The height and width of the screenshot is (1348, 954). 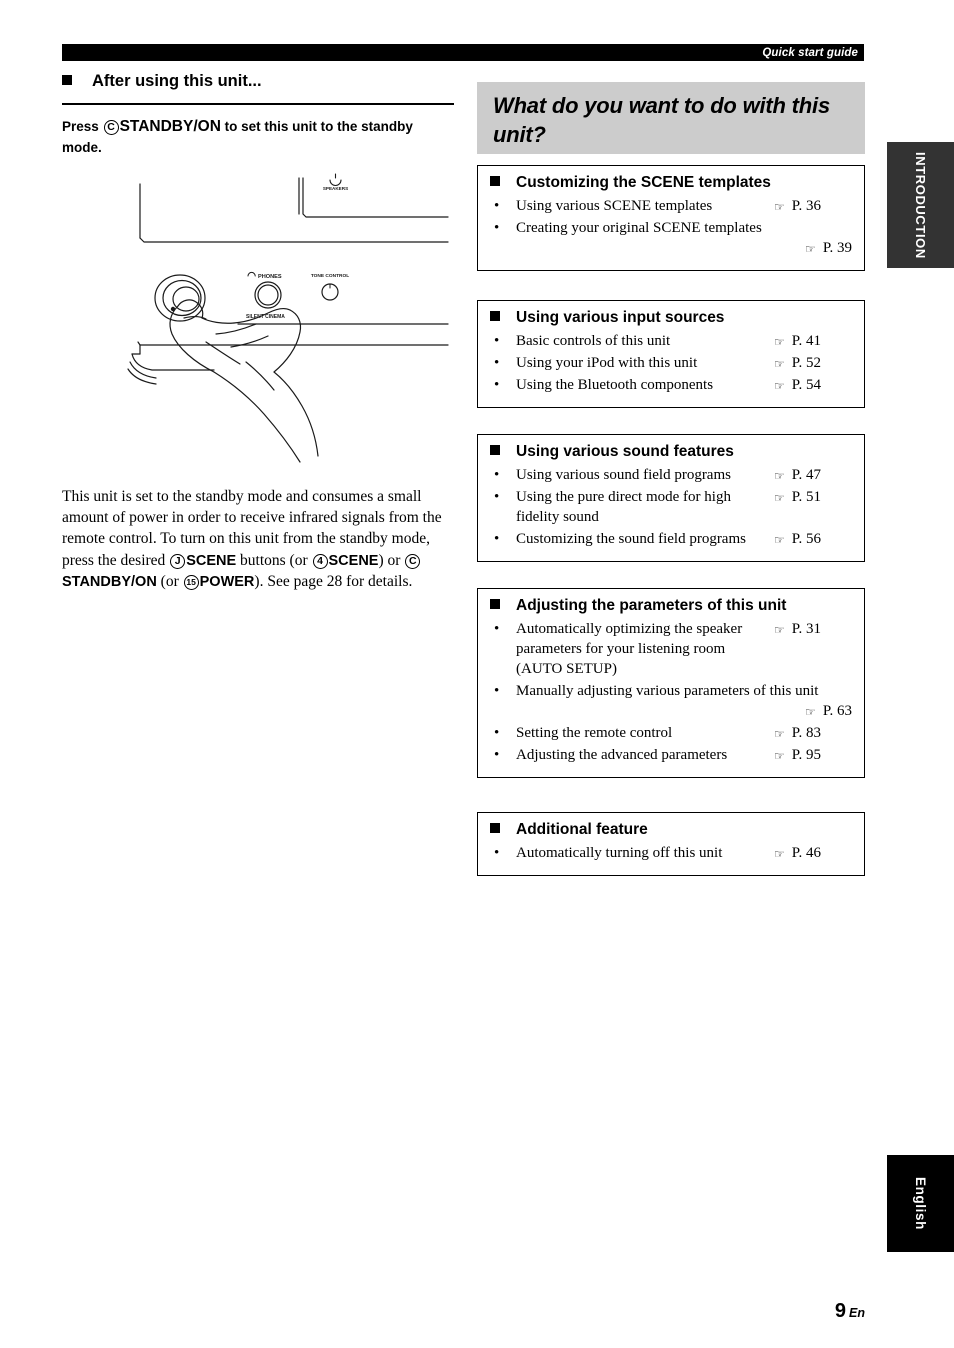 I want to click on side-tab-english-label: English, so click(x=920, y=1203).